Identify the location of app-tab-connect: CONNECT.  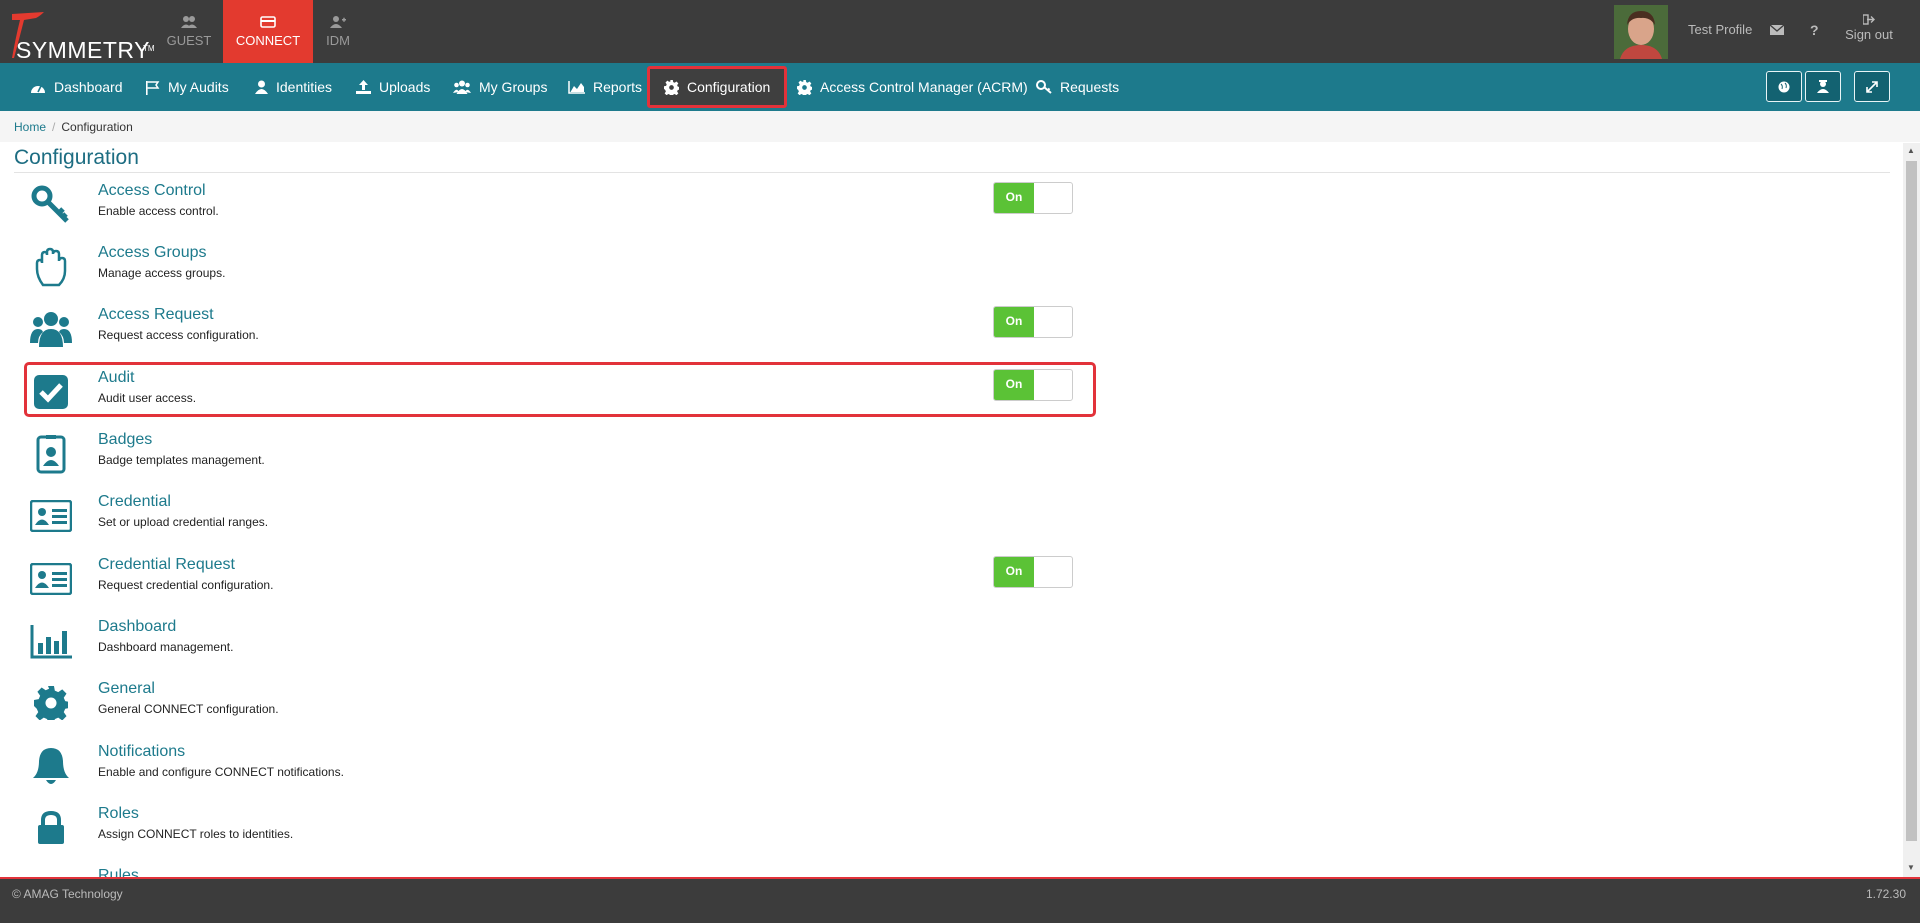
(268, 31).